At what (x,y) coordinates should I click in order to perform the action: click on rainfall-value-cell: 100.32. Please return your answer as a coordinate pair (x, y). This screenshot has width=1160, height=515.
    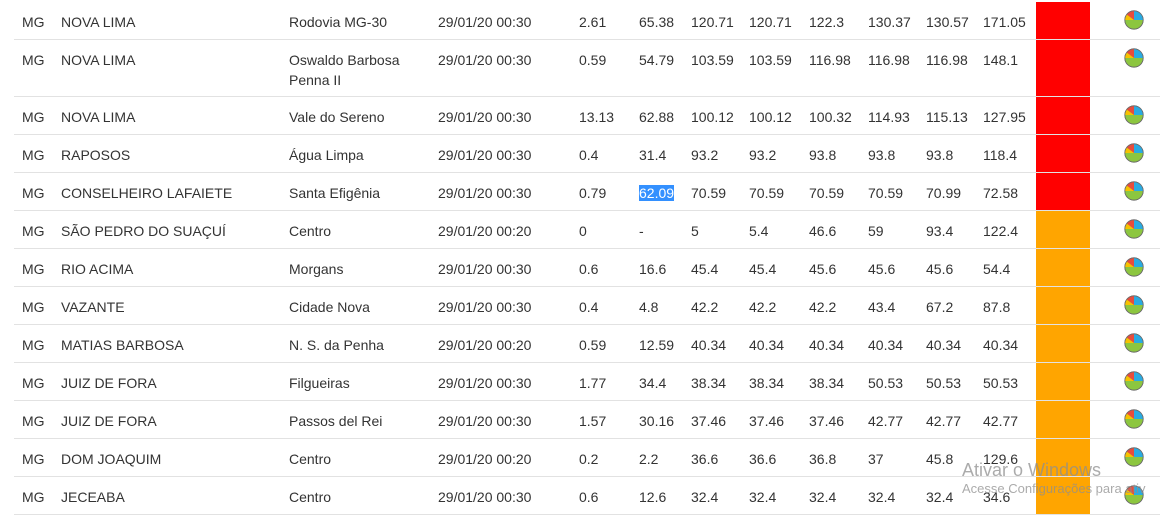
    Looking at the image, I should click on (838, 115).